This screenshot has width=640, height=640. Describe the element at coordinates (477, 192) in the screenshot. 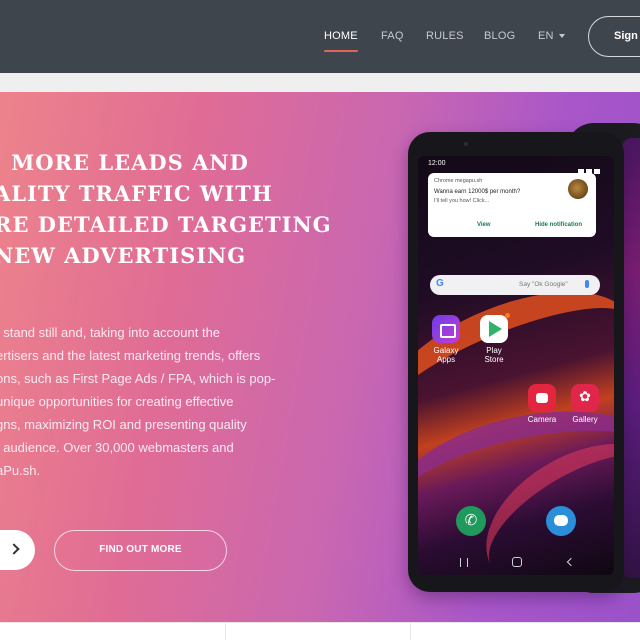

I see `notification-title: Wanna earn 12000$ per month?` at that location.